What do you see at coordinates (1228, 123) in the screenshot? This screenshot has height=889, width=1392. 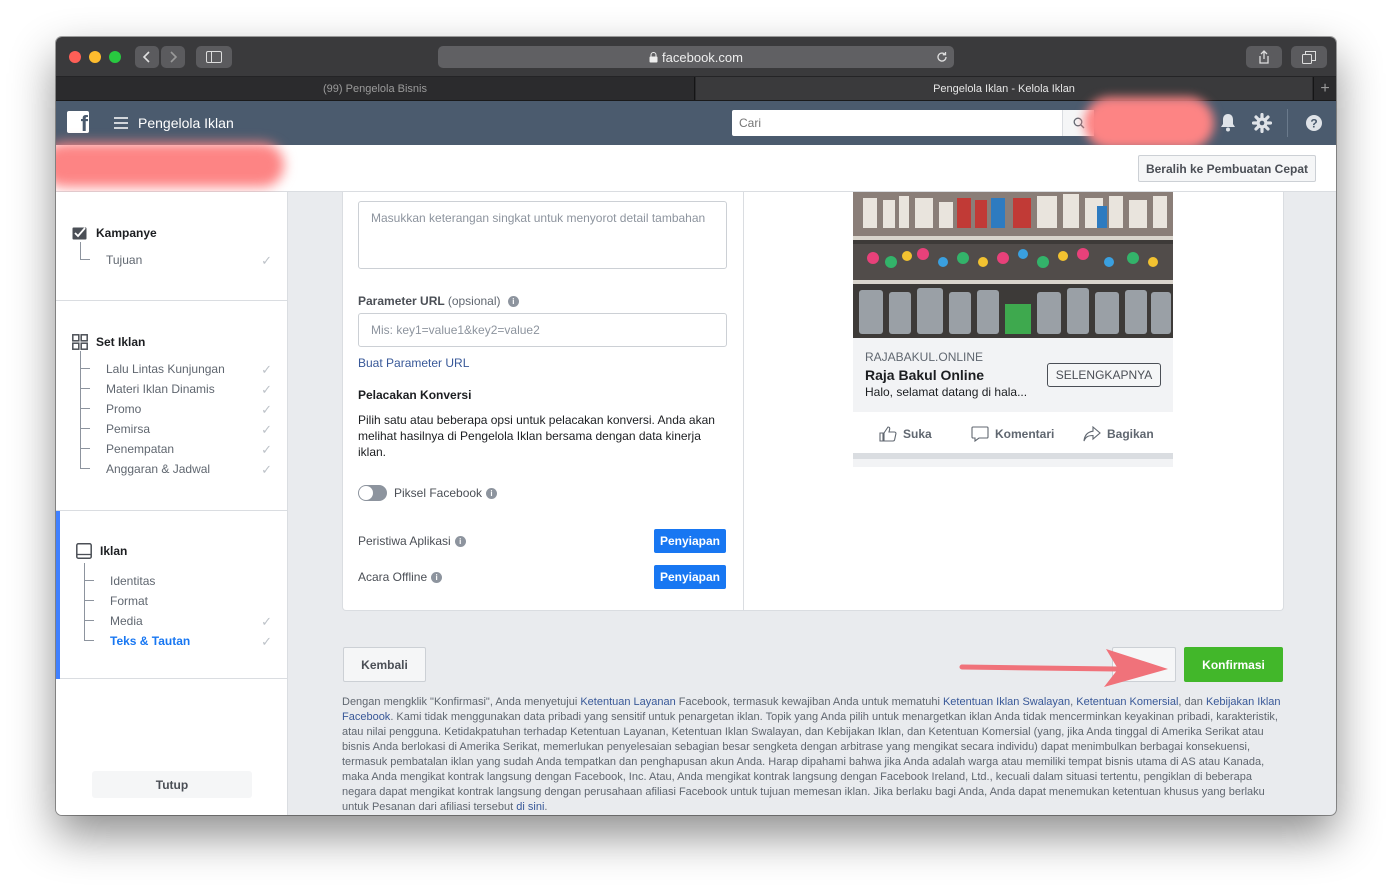 I see `notifications-bell-icon` at bounding box center [1228, 123].